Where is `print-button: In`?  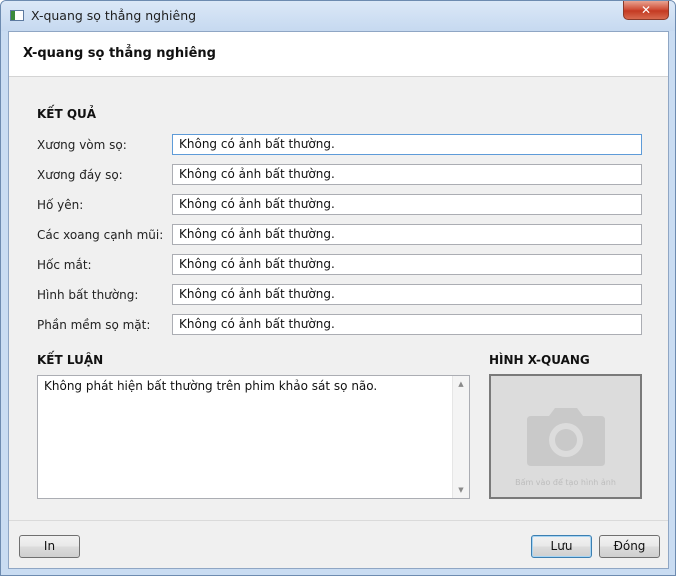
print-button: In is located at coordinates (49, 546).